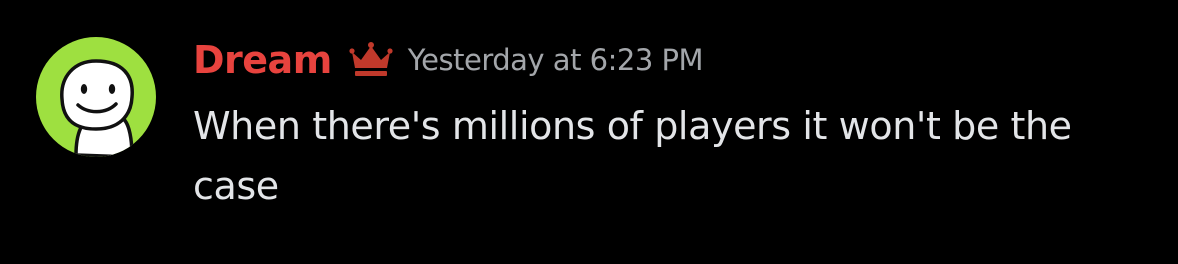 This screenshot has height=264, width=1178. Describe the element at coordinates (371, 60) in the screenshot. I see `crown-icon` at that location.